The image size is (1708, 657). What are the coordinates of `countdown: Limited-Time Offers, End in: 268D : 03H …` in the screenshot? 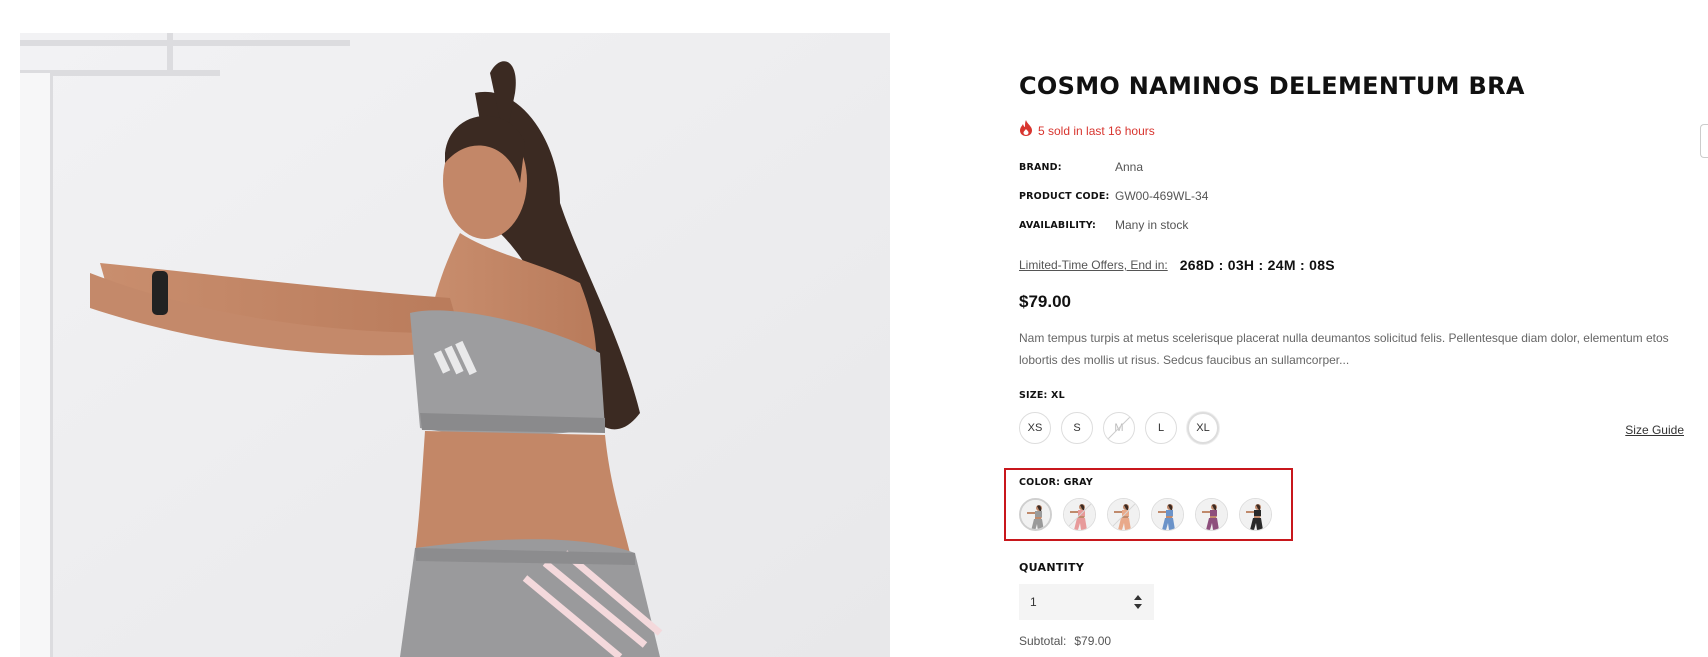 It's located at (1177, 265).